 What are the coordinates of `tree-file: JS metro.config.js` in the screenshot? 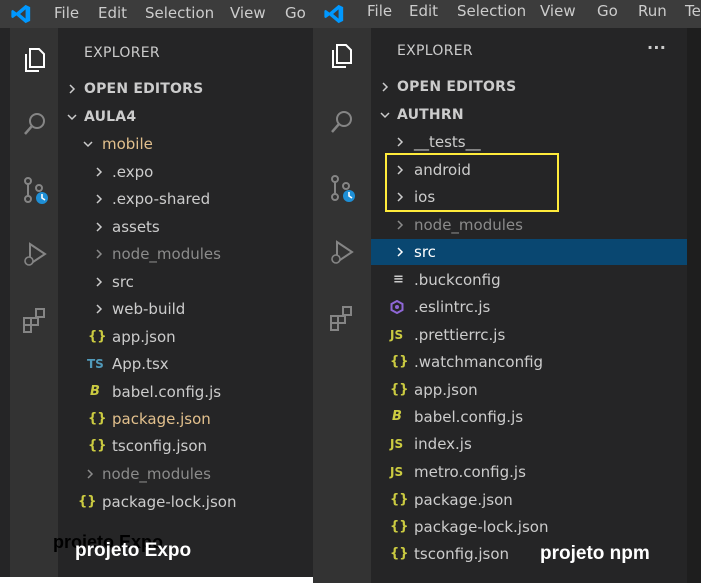 It's located at (529, 472).